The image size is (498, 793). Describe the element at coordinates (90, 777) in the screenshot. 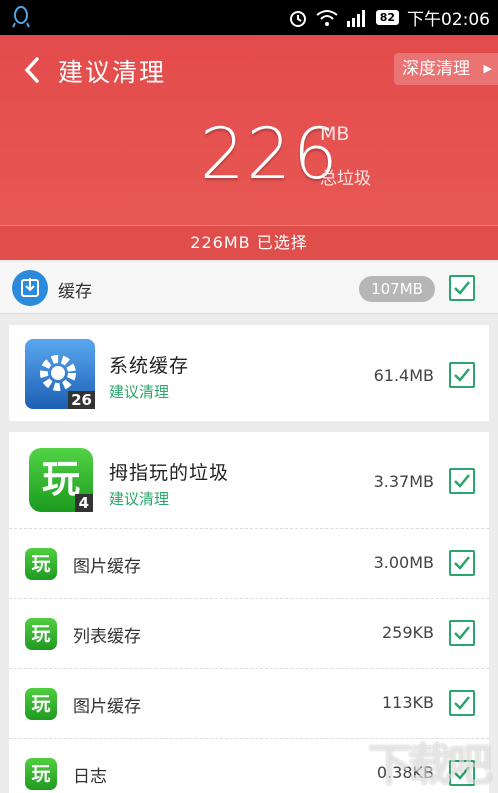

I see `item-label: 日志` at that location.